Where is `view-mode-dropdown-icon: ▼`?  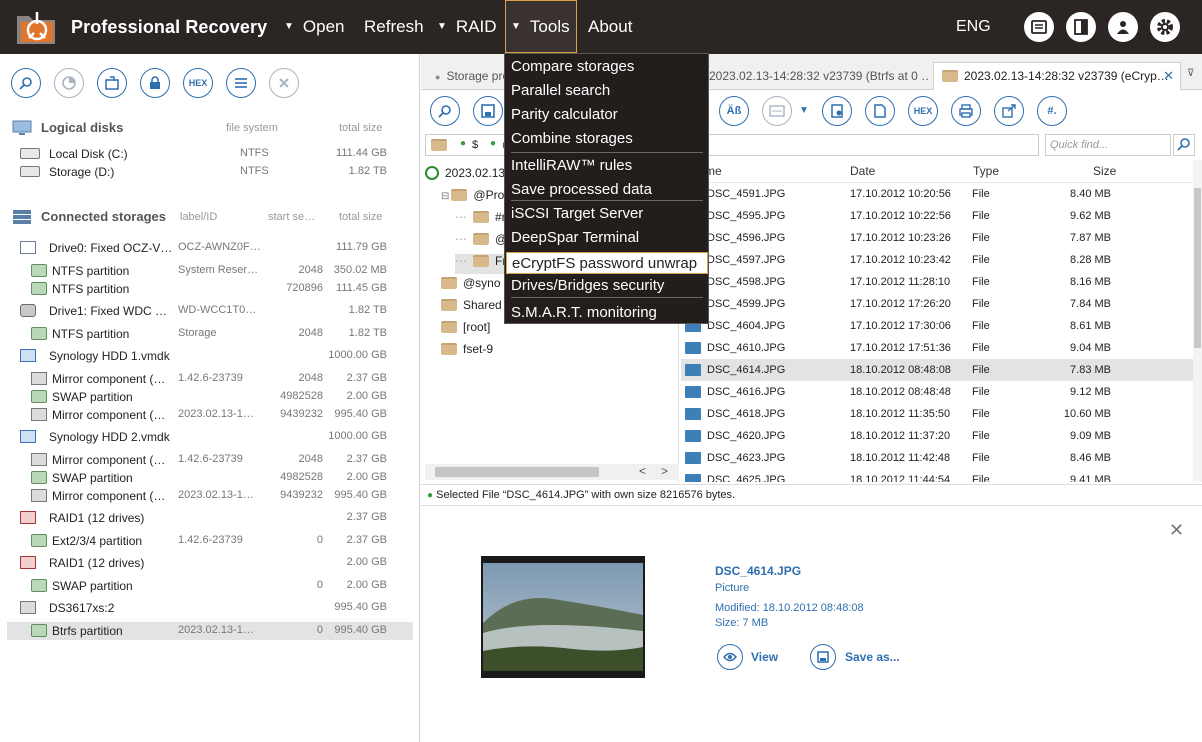 view-mode-dropdown-icon: ▼ is located at coordinates (804, 110).